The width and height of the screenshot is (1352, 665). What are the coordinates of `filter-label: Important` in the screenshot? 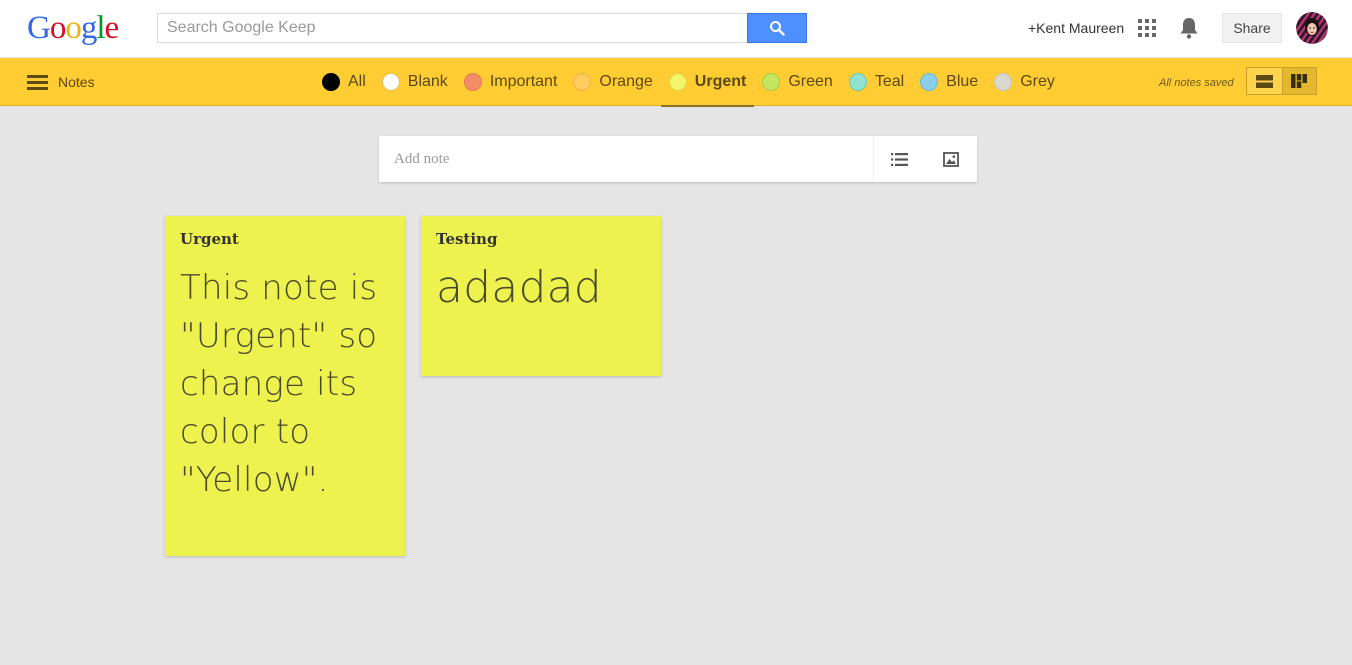 It's located at (523, 81).